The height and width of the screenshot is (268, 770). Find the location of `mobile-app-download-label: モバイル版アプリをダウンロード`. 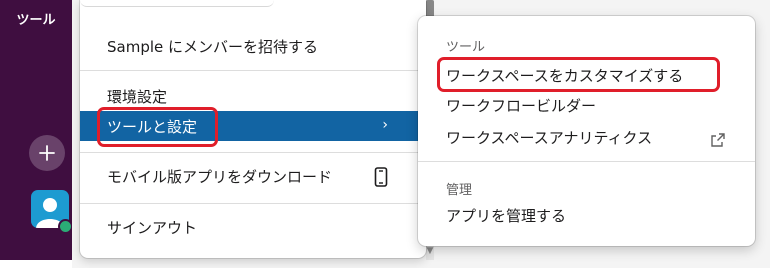

mobile-app-download-label: モバイル版アプリをダウンロード is located at coordinates (220, 176).